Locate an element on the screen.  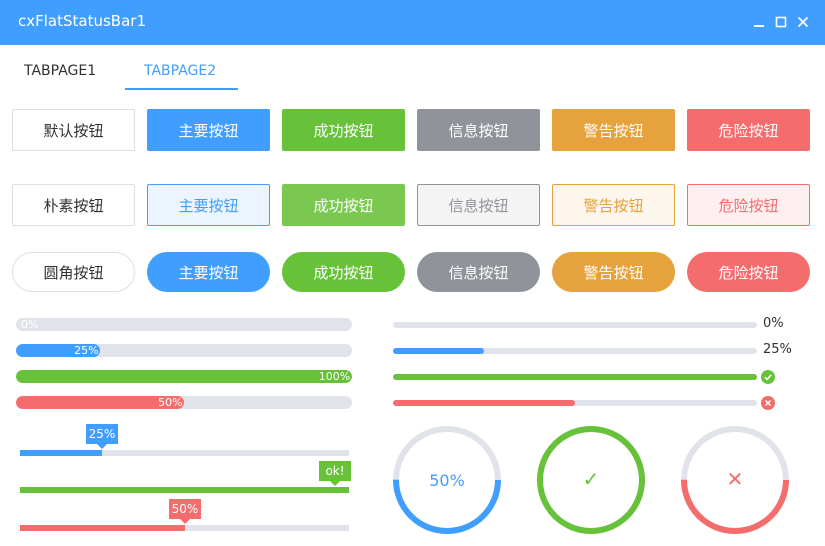
danger-solid-button: 危险按钮 is located at coordinates (748, 130).